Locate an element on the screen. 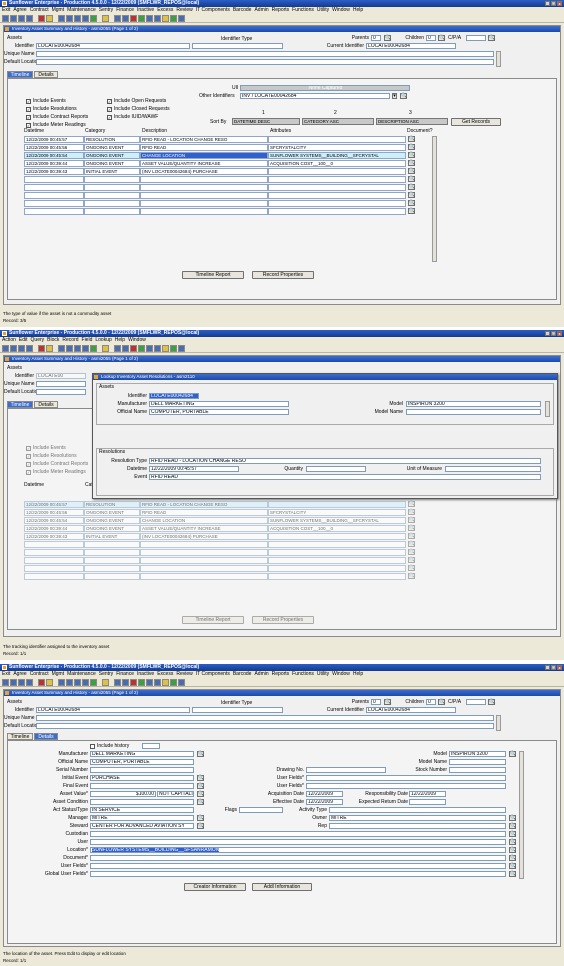 The width and height of the screenshot is (564, 966). table-cell: 12/22/2009 00:45:56 is located at coordinates (54, 512).